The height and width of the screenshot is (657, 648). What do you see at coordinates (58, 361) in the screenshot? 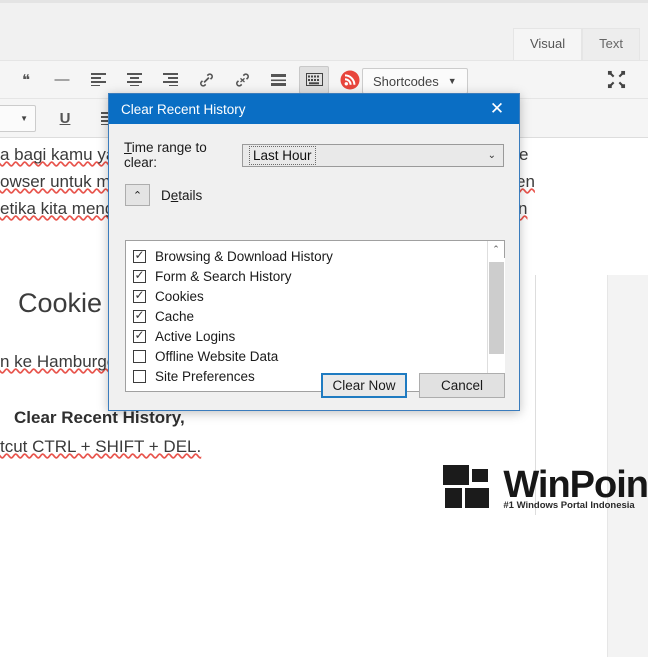
I see `content-line-4: n ke Hamburge` at bounding box center [58, 361].